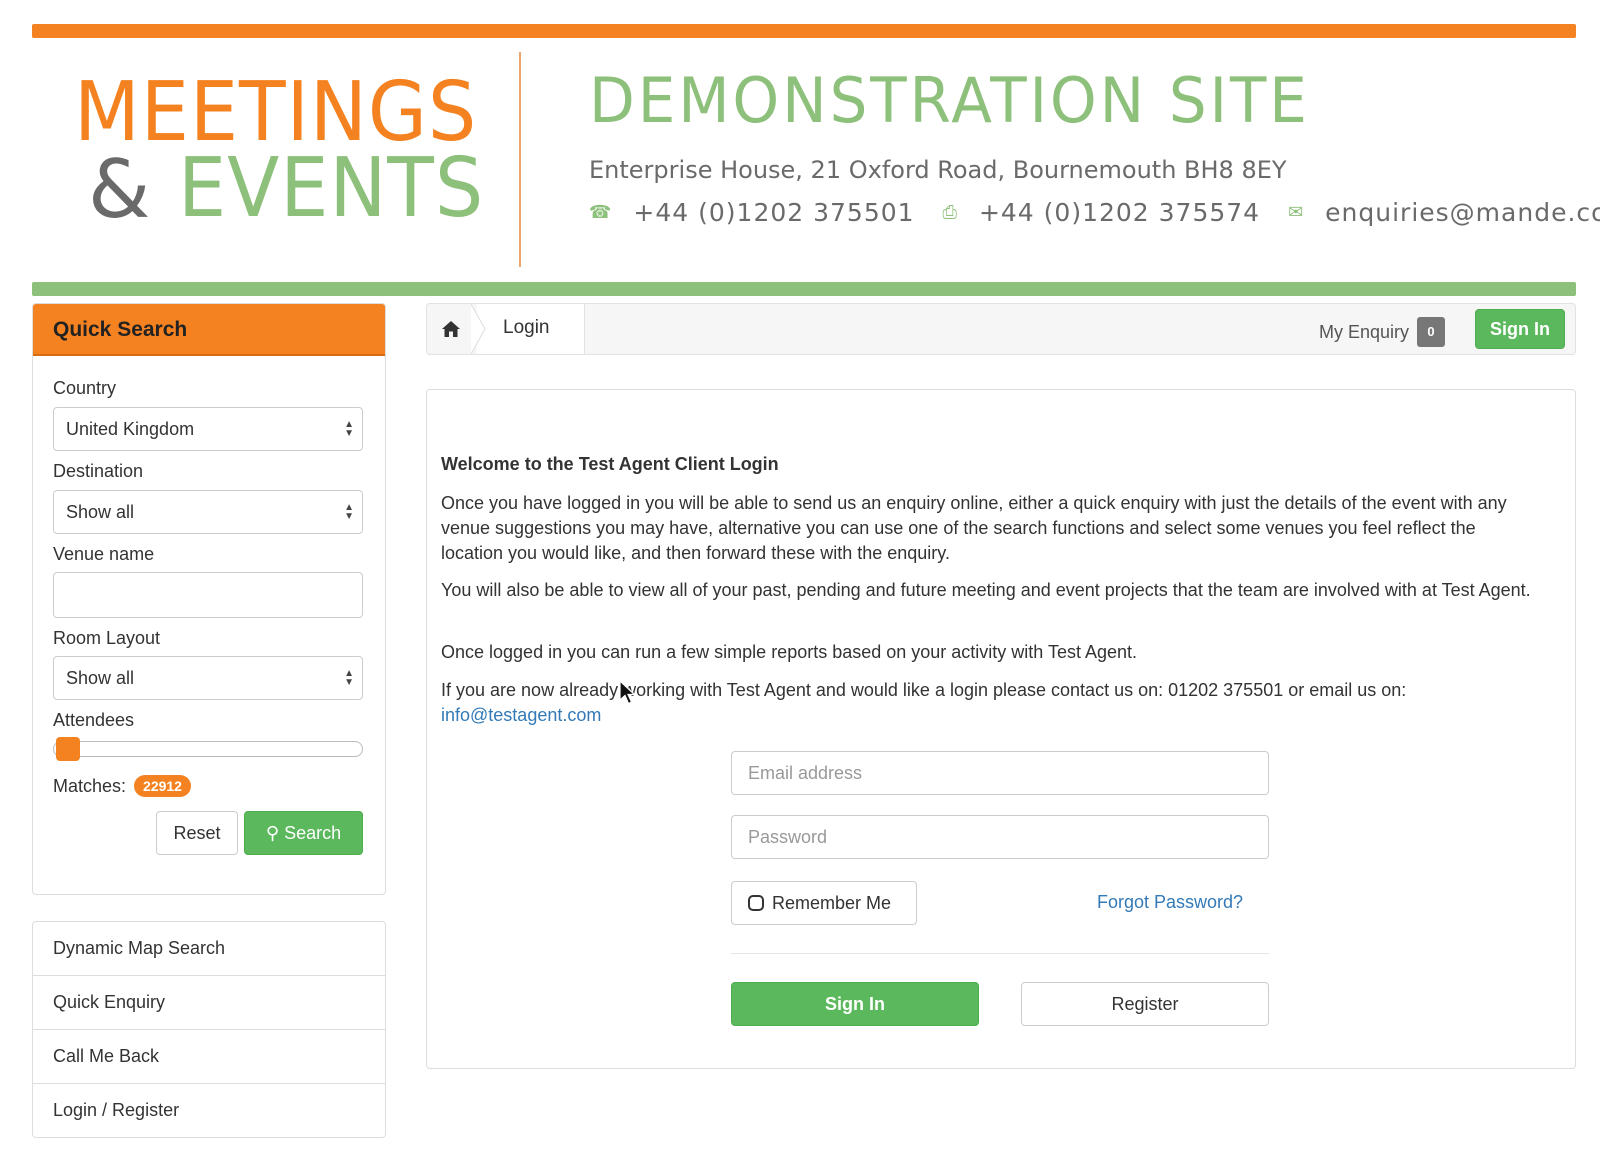 This screenshot has width=1600, height=1158. Describe the element at coordinates (130, 429) in the screenshot. I see `country-value: United Kingdom` at that location.